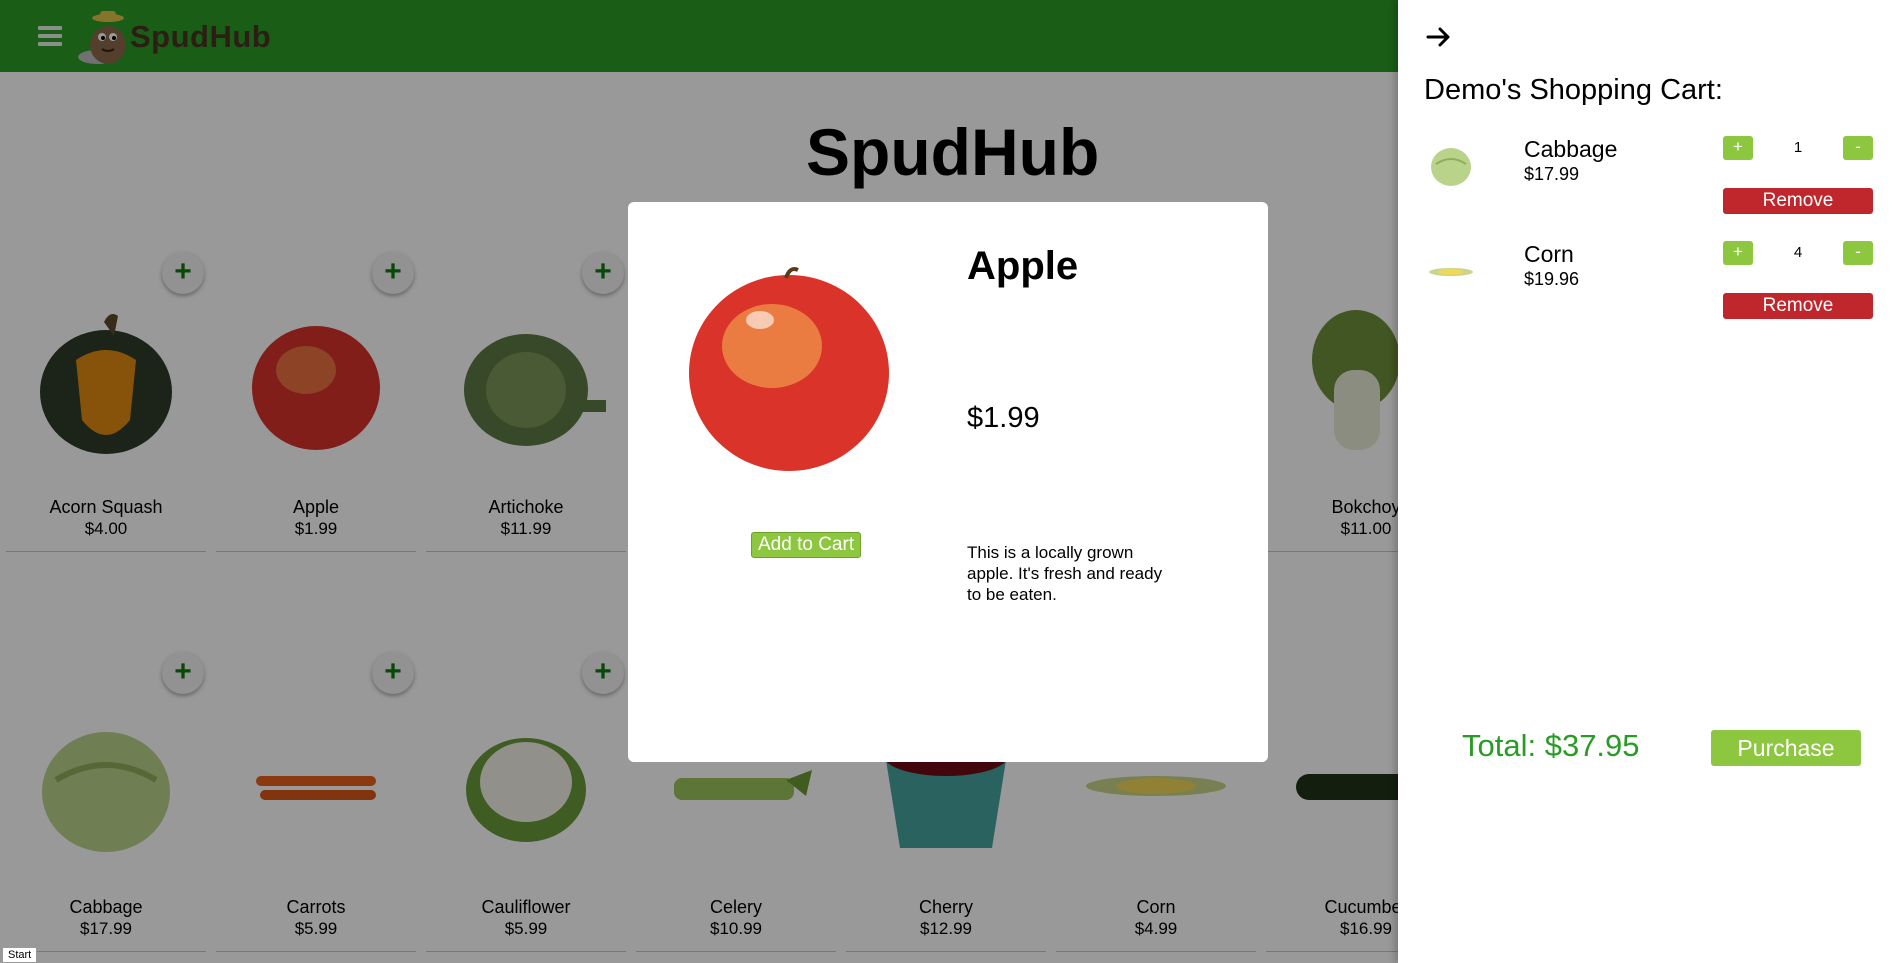  I want to click on corn-thumbnail, so click(1451, 272).